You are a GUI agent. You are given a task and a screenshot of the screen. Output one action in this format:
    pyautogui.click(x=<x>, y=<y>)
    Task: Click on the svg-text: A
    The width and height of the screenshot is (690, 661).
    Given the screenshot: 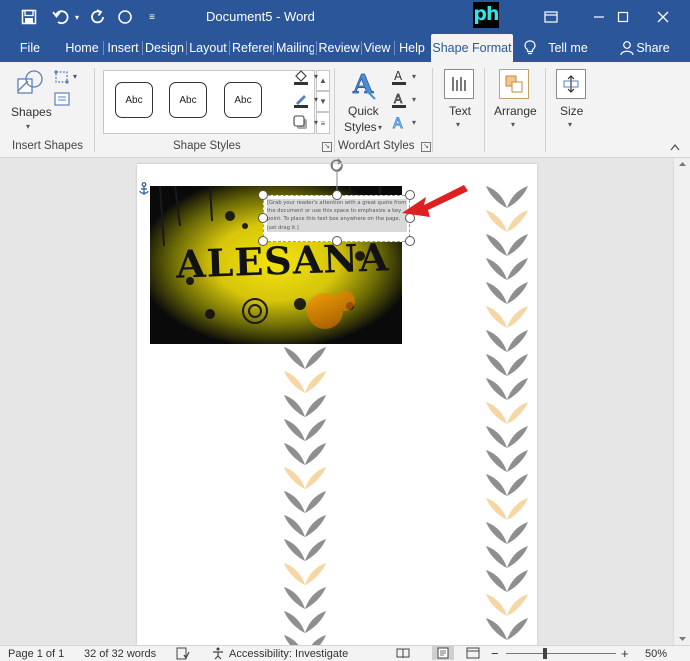 What is the action you would take?
    pyautogui.click(x=398, y=76)
    